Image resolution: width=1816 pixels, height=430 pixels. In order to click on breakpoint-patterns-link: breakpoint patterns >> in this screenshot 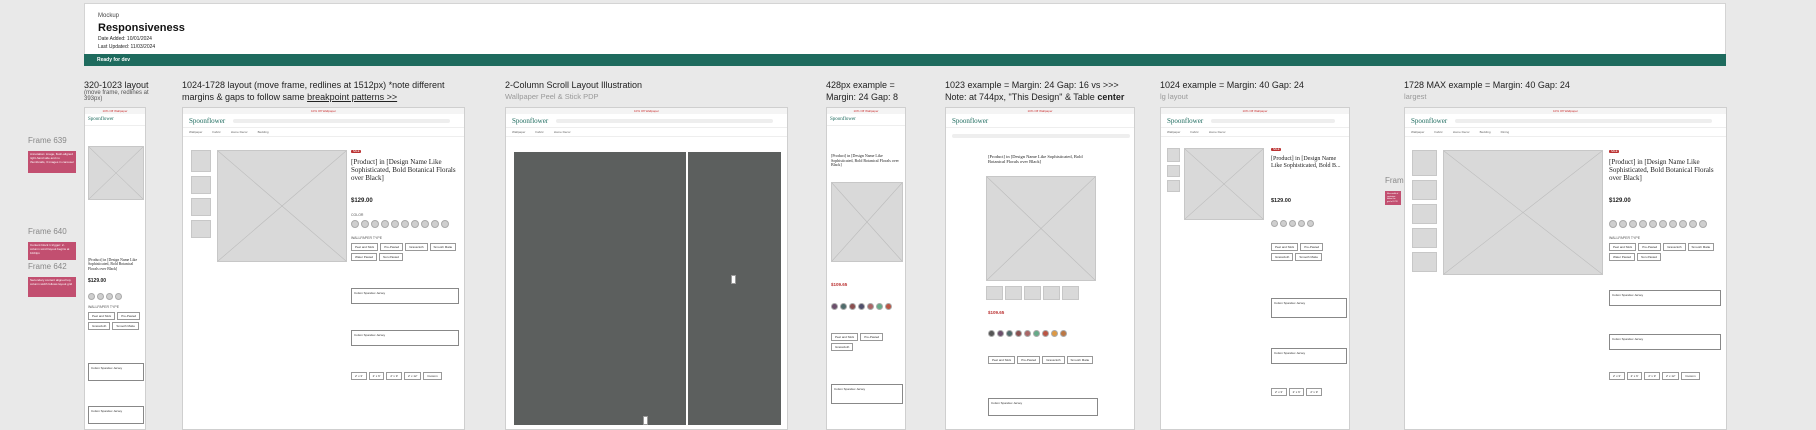, I will do `click(352, 97)`.